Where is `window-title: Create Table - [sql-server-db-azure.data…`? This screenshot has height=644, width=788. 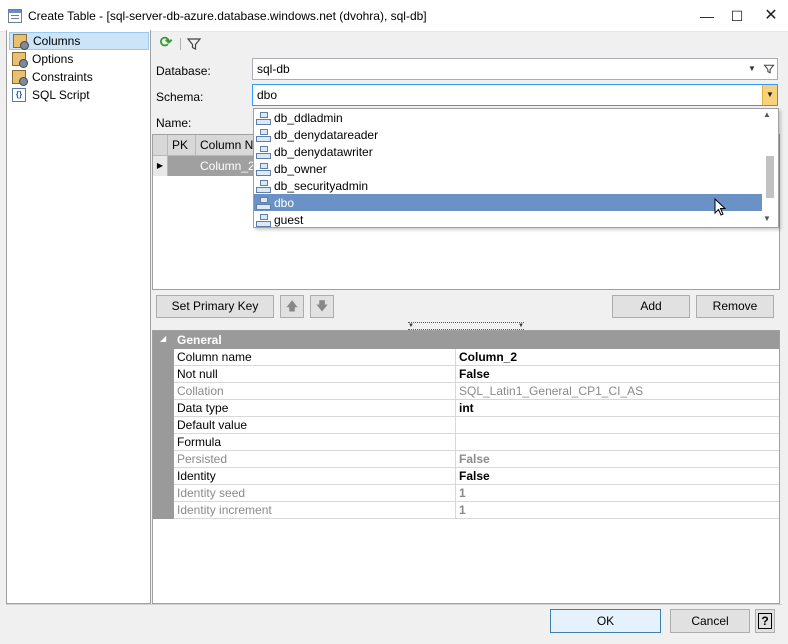
window-title: Create Table - [sql-server-db-azure.data… is located at coordinates (227, 16).